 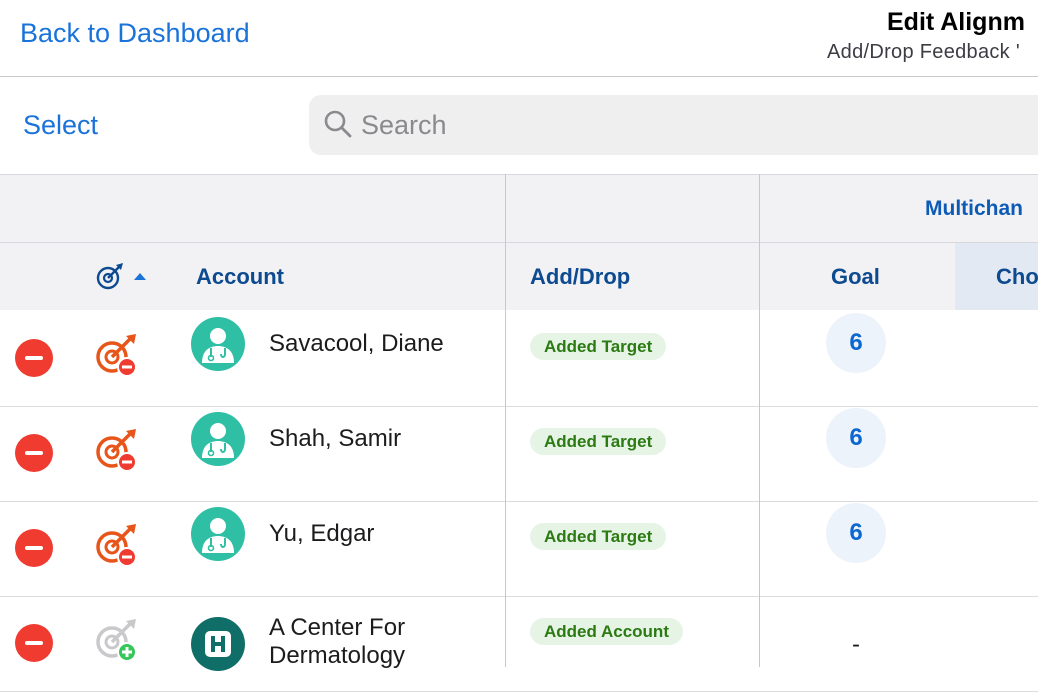 I want to click on select-button: Select, so click(x=60, y=125).